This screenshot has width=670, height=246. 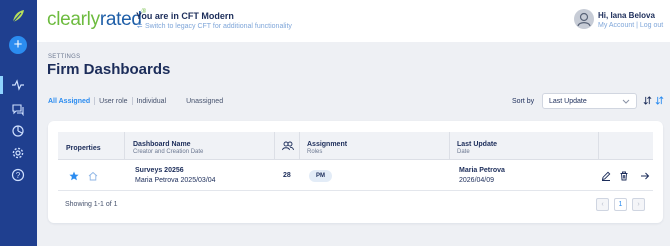 What do you see at coordinates (620, 204) in the screenshot?
I see `page-number-button: 1` at bounding box center [620, 204].